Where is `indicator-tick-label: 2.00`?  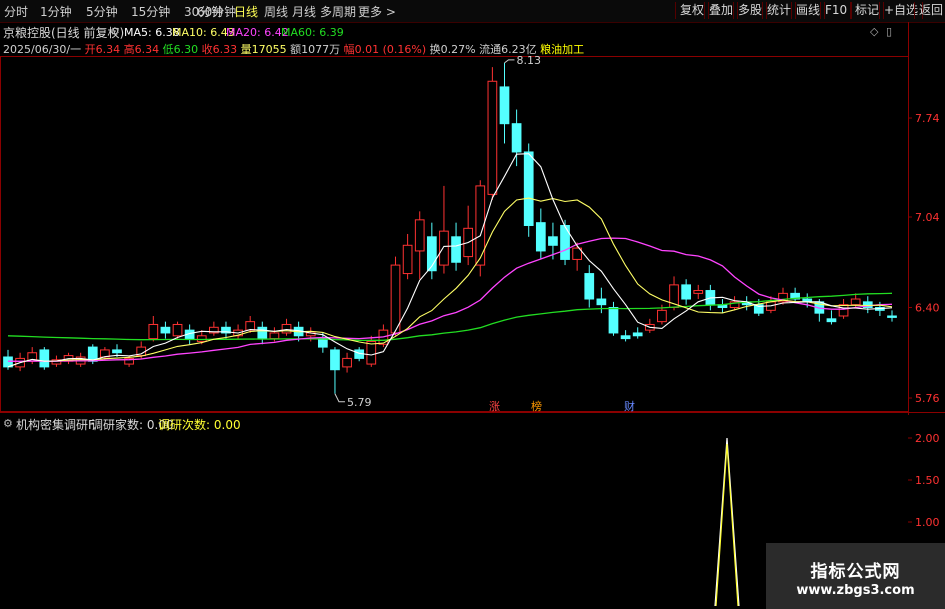 indicator-tick-label: 2.00 is located at coordinates (927, 438).